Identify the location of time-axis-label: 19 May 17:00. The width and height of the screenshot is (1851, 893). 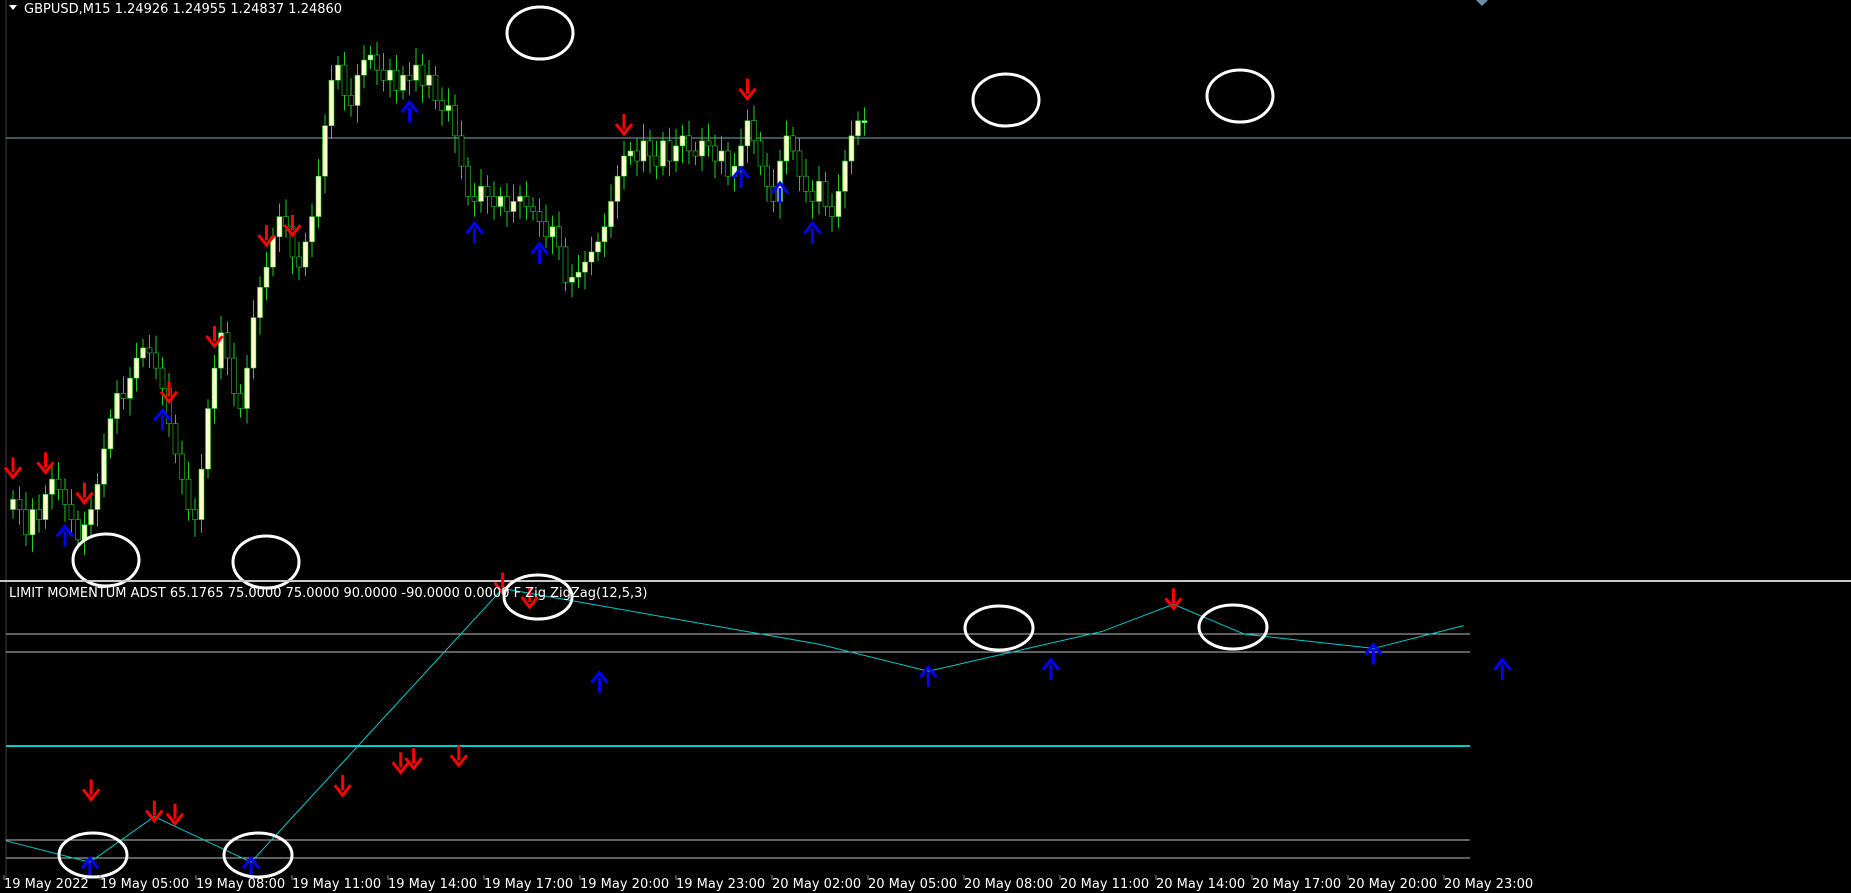
(528, 884).